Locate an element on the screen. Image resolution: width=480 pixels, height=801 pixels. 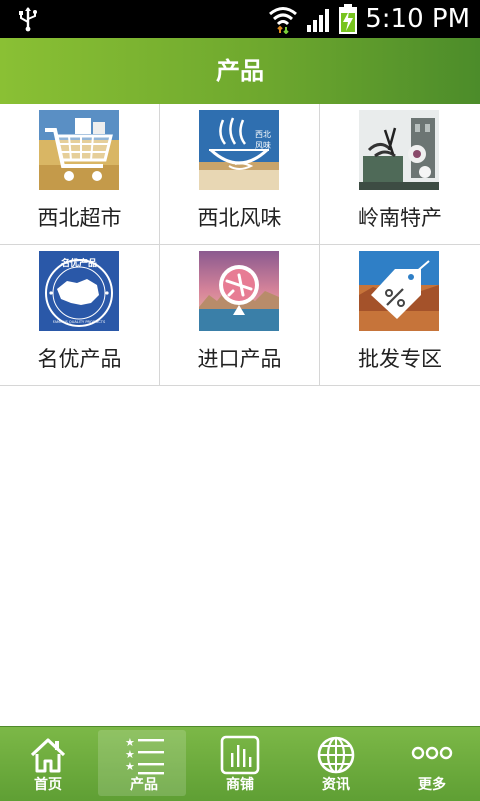
famous-image-subtext: FAMOUS QUALITY PRODUCTS is located at coordinates (79, 322).